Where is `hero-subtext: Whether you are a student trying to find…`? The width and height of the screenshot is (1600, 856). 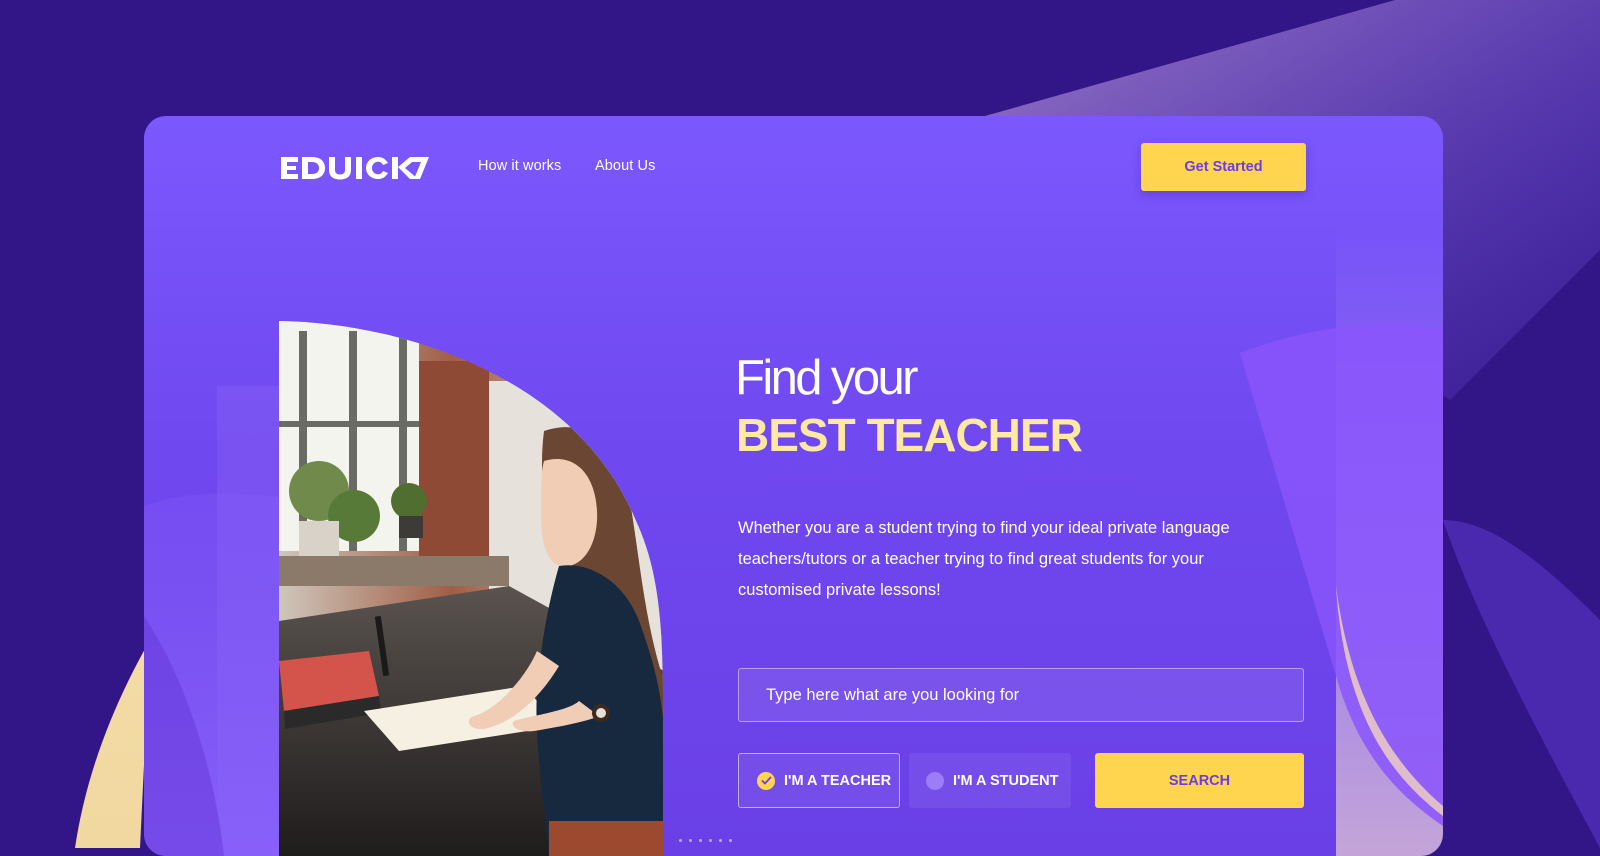 hero-subtext: Whether you are a student trying to find… is located at coordinates (984, 559).